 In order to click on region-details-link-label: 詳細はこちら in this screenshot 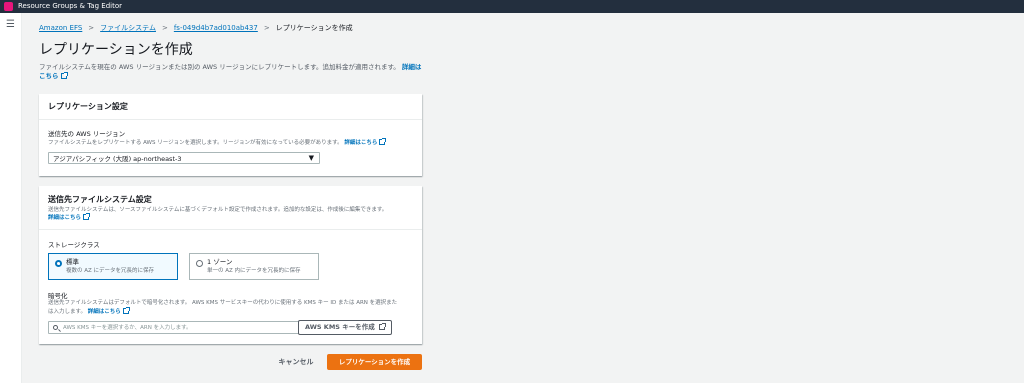, I will do `click(361, 143)`.